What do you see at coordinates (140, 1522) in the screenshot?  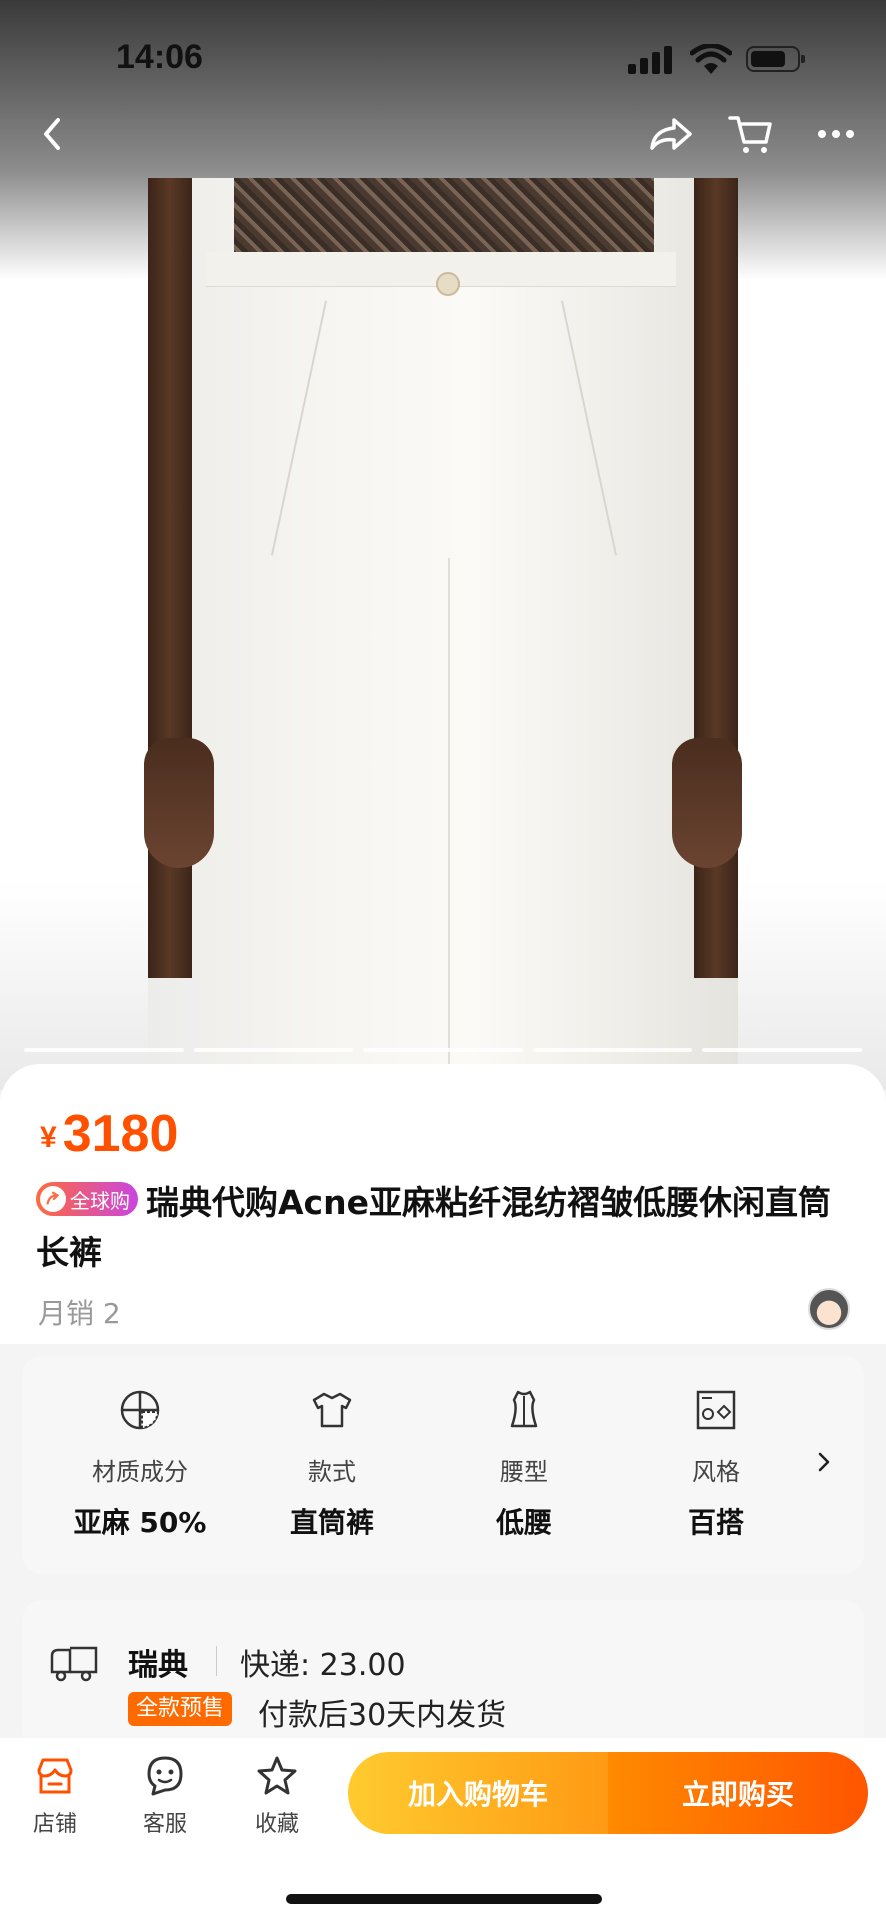 I see `attribute-value: 亚麻 50%` at bounding box center [140, 1522].